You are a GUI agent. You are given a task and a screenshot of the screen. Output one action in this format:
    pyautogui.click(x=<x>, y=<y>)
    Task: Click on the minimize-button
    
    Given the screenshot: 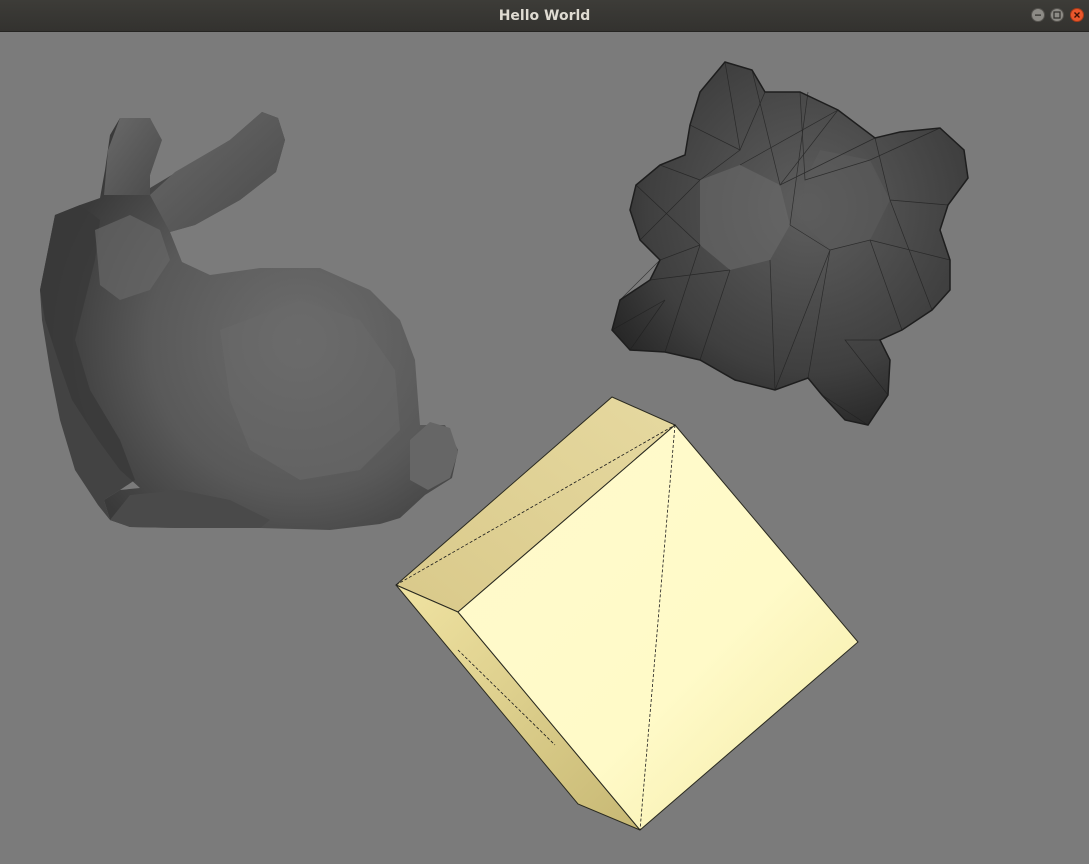 What is the action you would take?
    pyautogui.click(x=1038, y=15)
    